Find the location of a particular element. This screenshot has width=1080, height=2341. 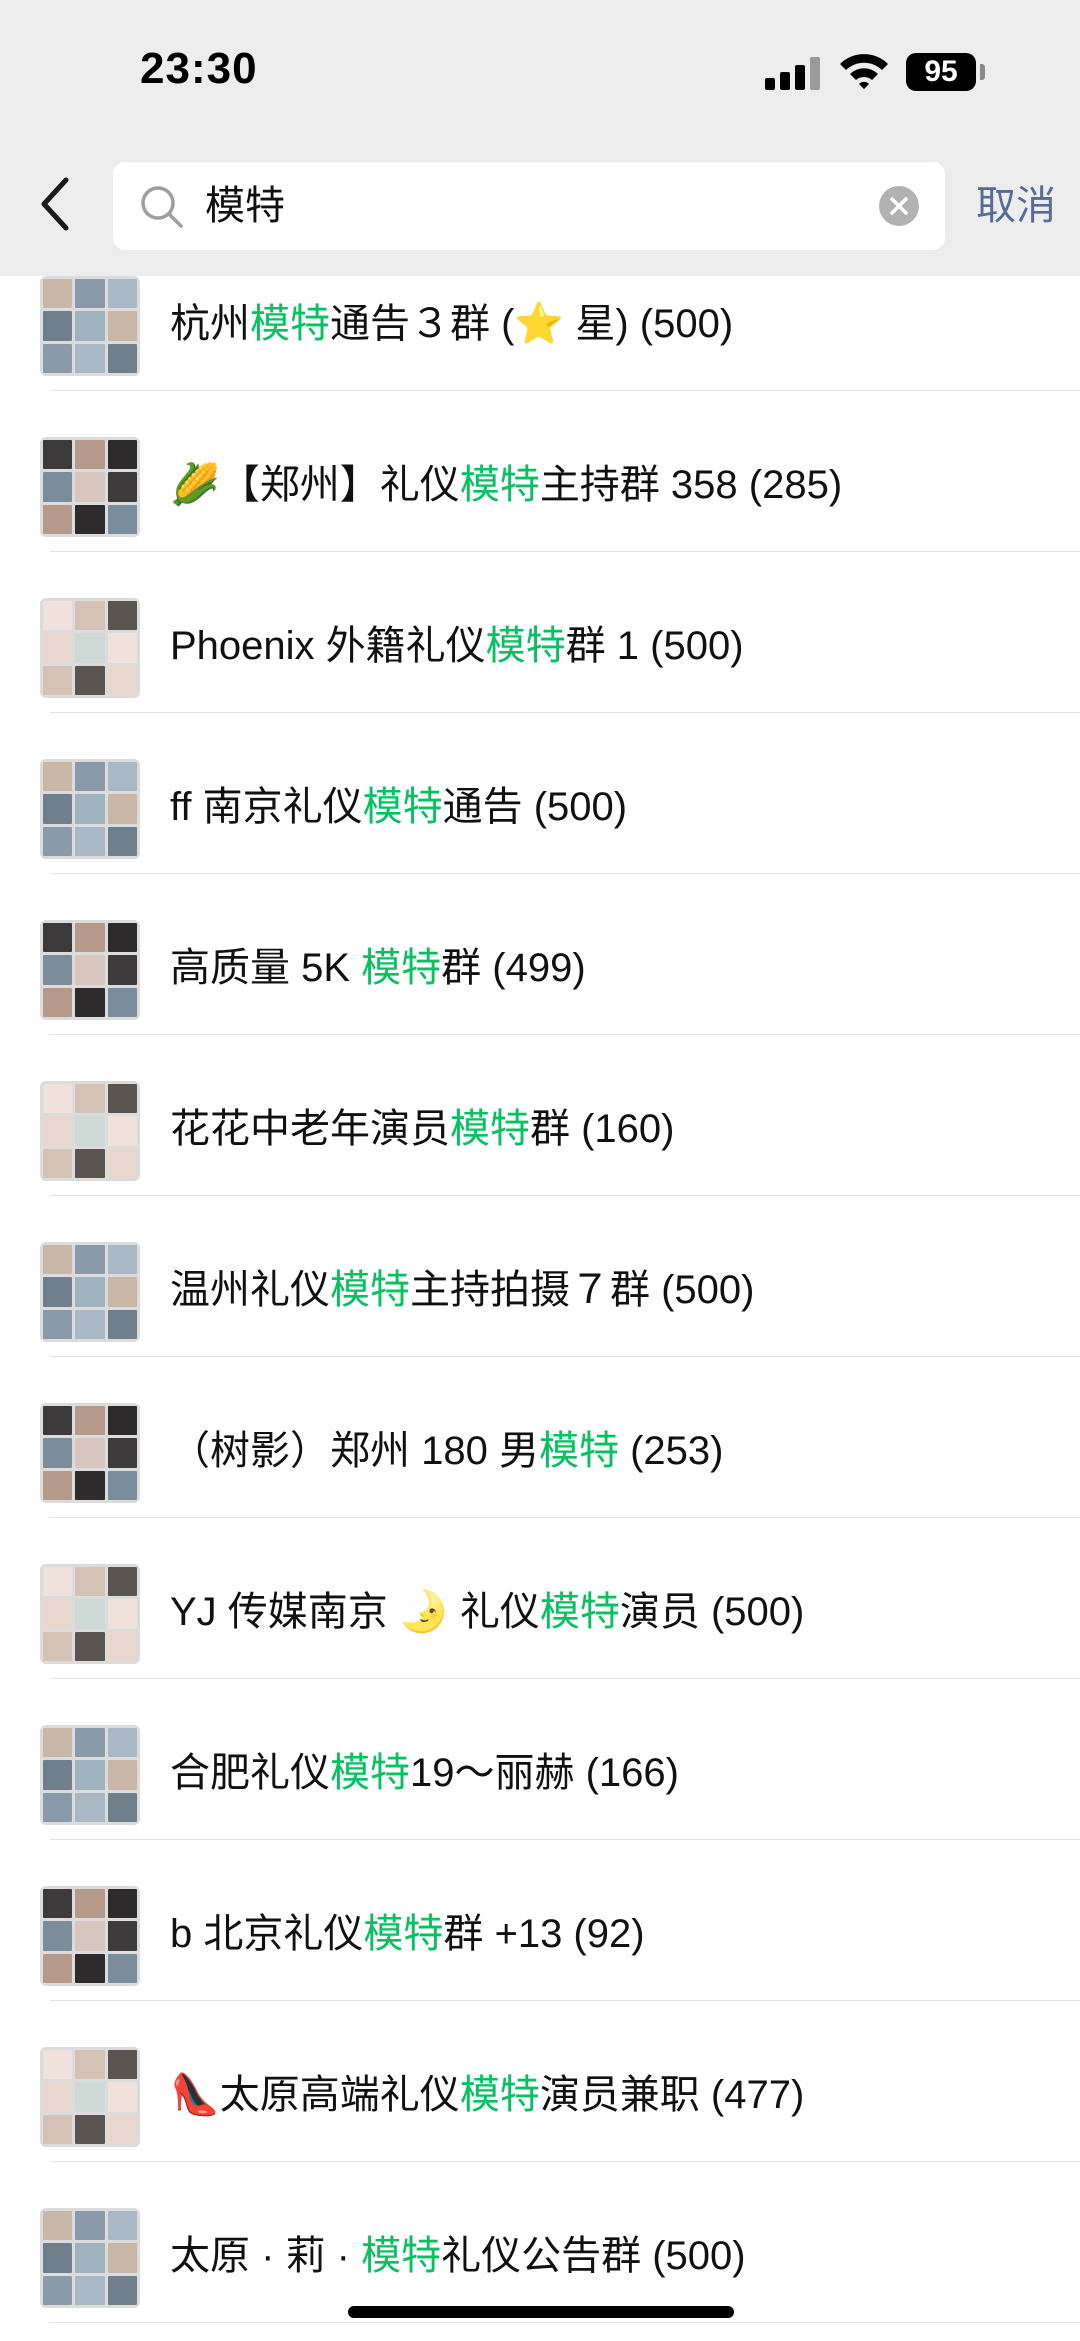

group-result-item: 🌽【郑州】礼仪模特主持群 358 (285) is located at coordinates (540, 471).